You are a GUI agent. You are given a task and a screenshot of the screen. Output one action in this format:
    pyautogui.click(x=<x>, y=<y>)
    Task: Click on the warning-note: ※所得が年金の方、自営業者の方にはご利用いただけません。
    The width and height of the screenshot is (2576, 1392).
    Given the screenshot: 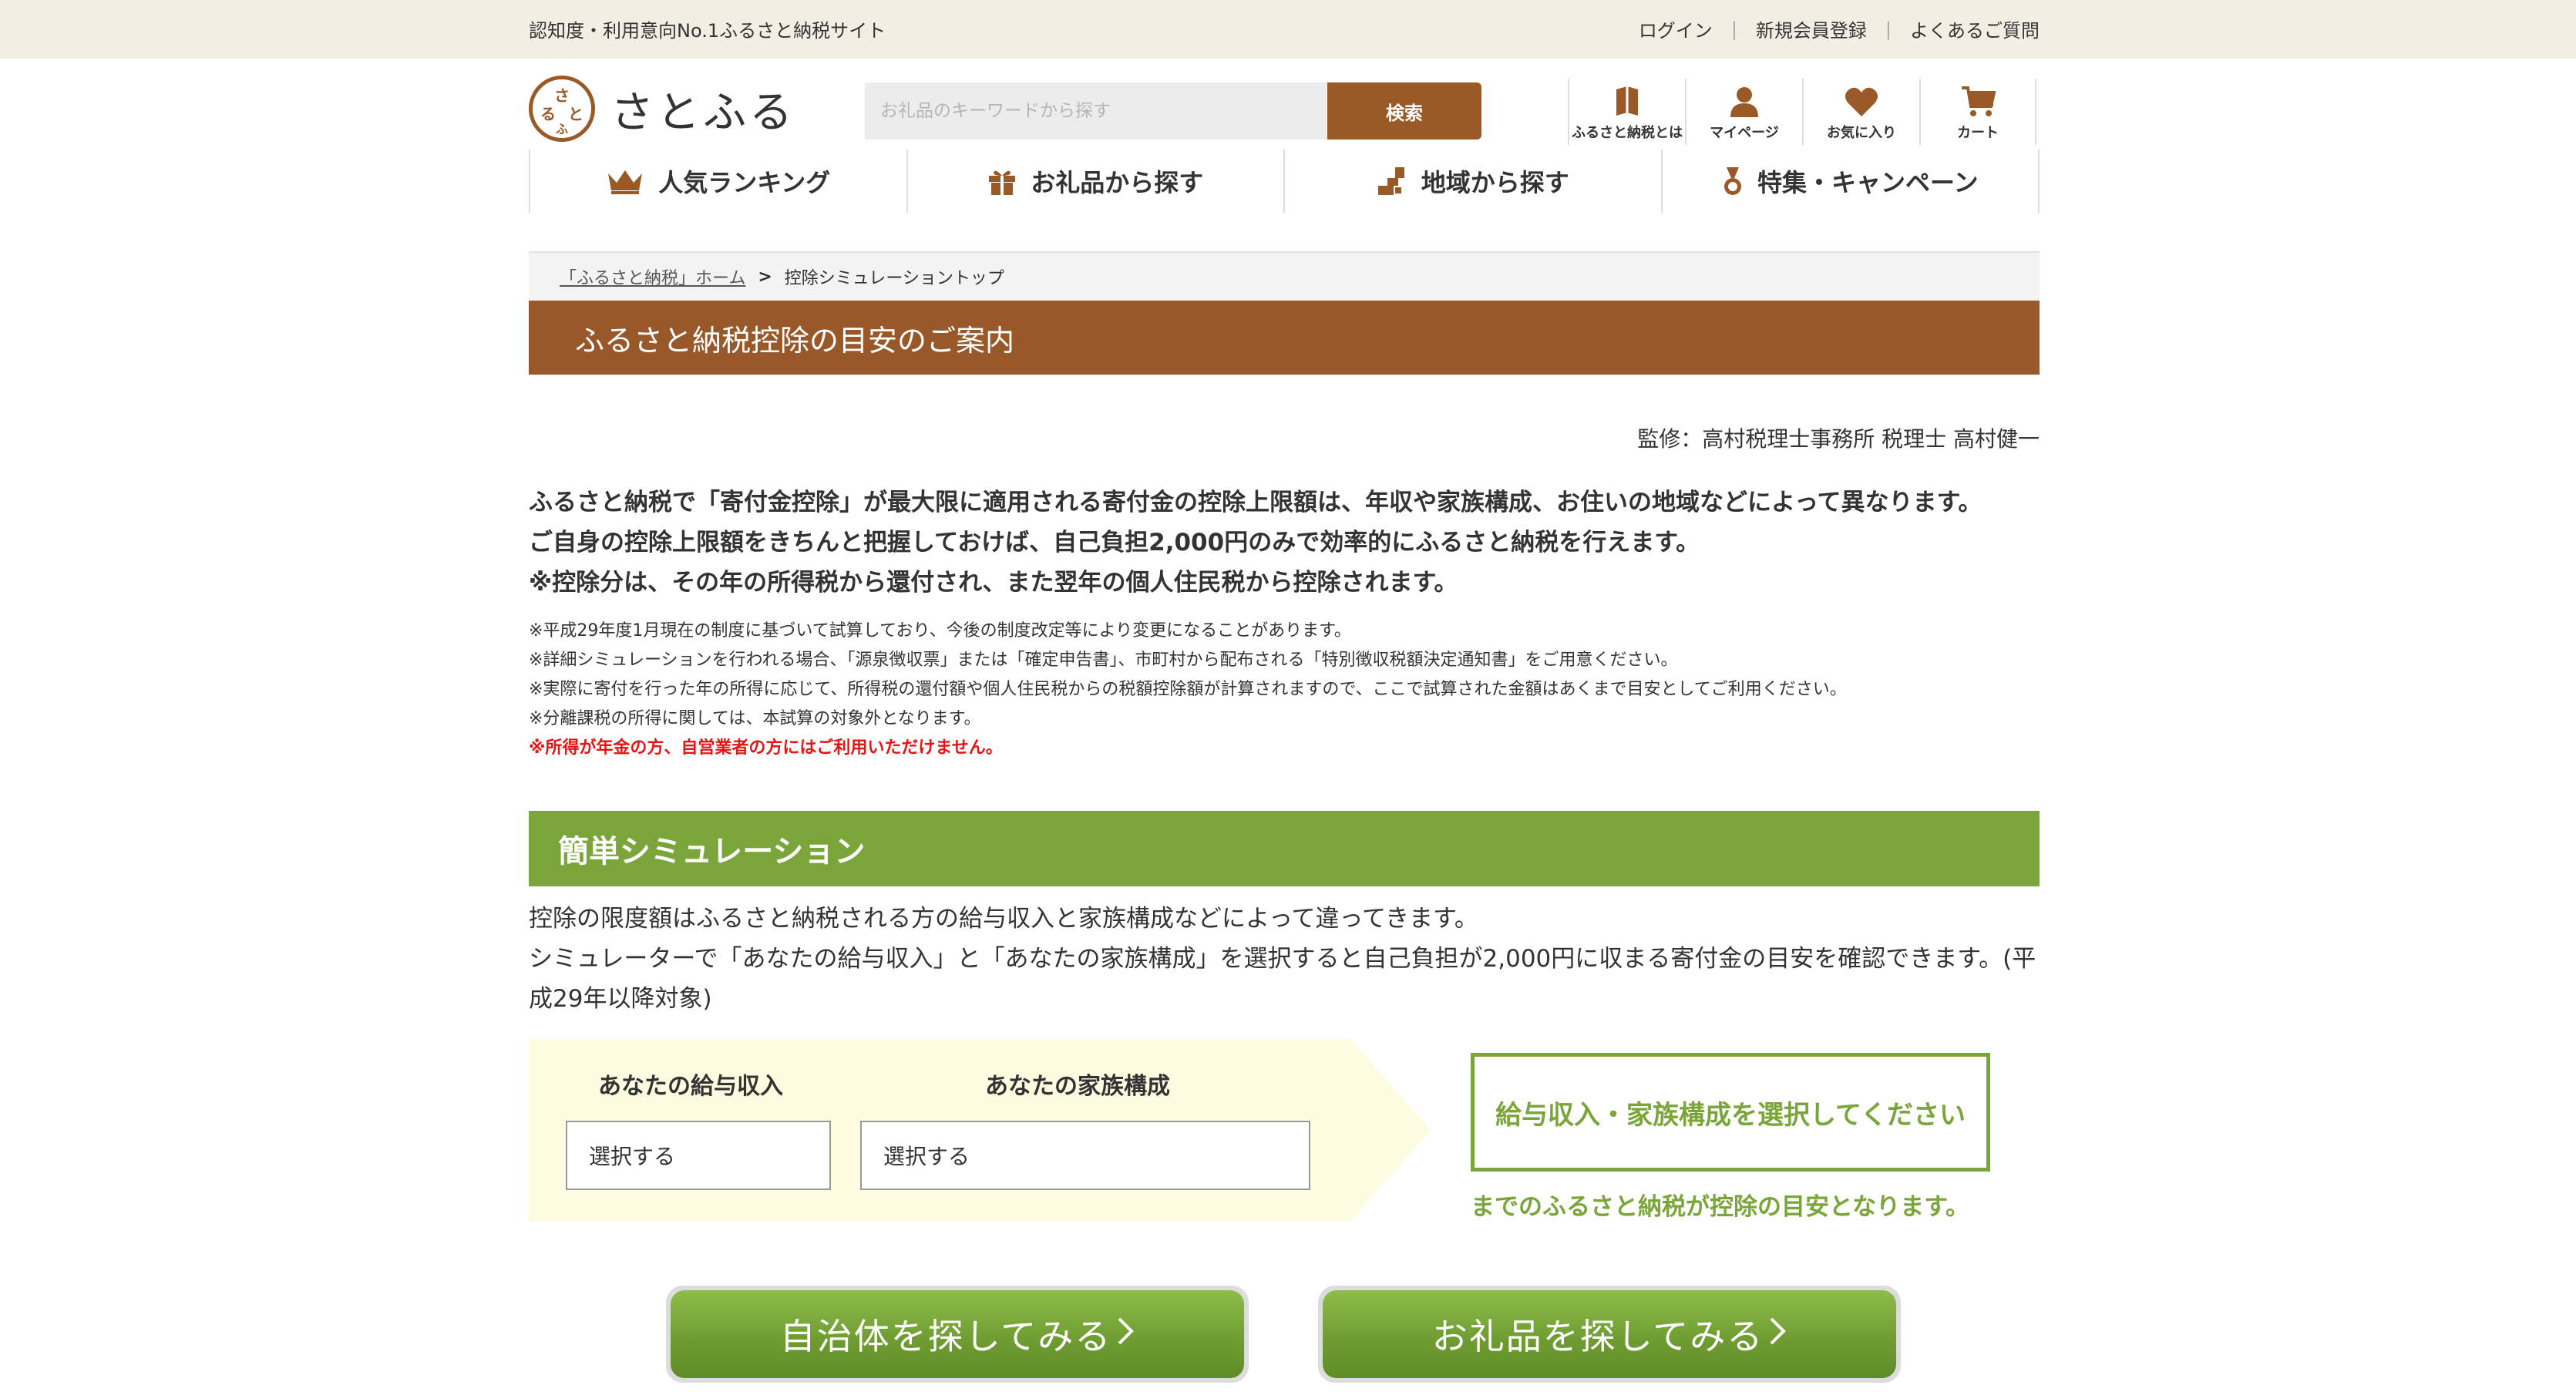 What is the action you would take?
    pyautogui.click(x=766, y=748)
    